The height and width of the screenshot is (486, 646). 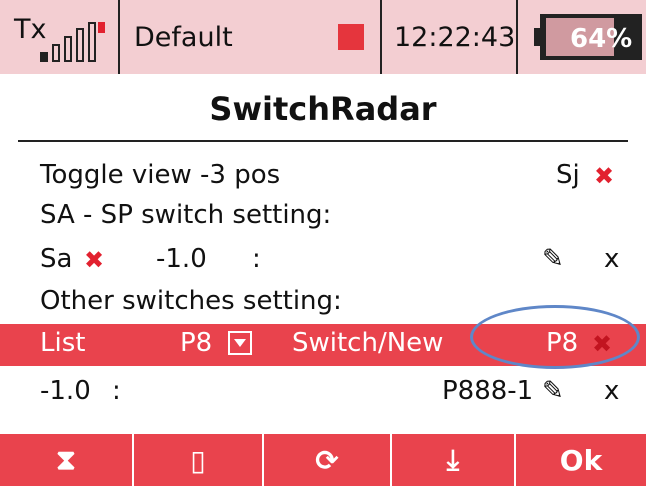 I want to click on refresh-button: ⟳, so click(x=328, y=460).